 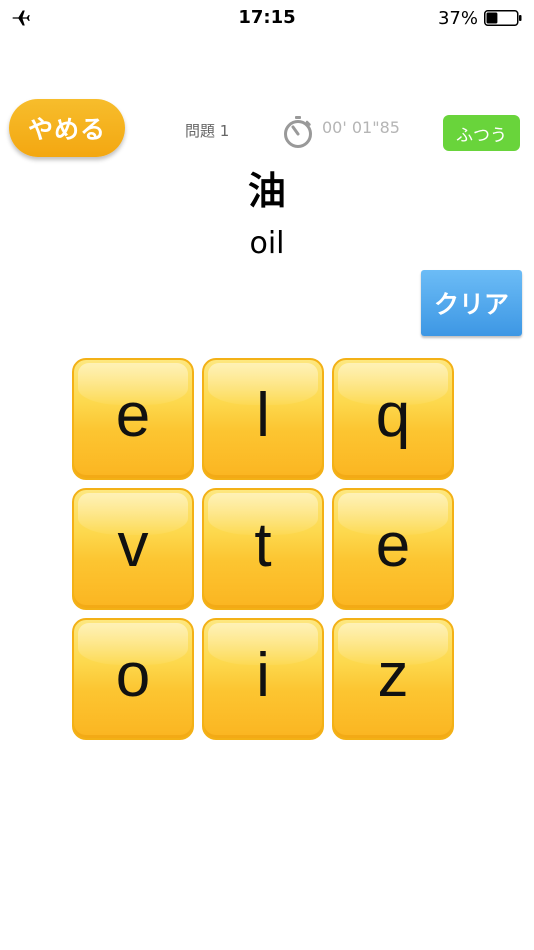 I want to click on letter-tile: v, so click(x=133, y=549).